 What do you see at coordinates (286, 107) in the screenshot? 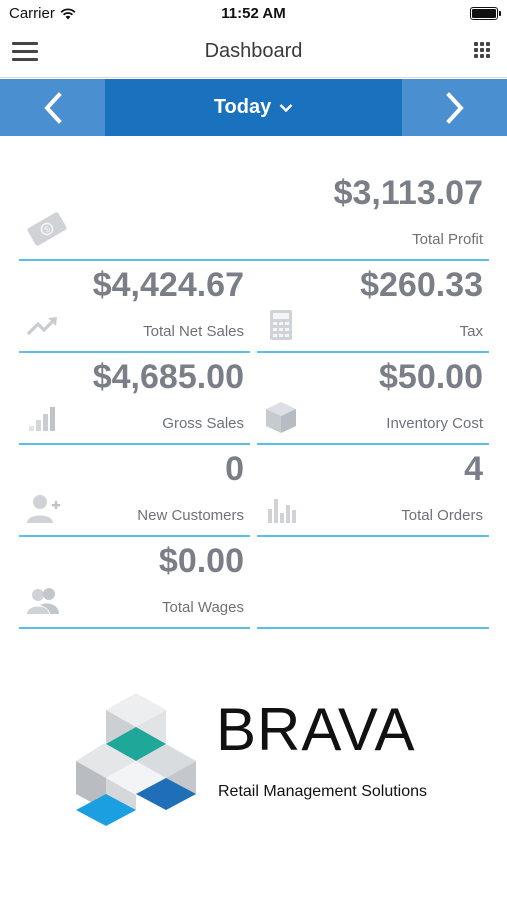
I see `chevron-down-icon` at bounding box center [286, 107].